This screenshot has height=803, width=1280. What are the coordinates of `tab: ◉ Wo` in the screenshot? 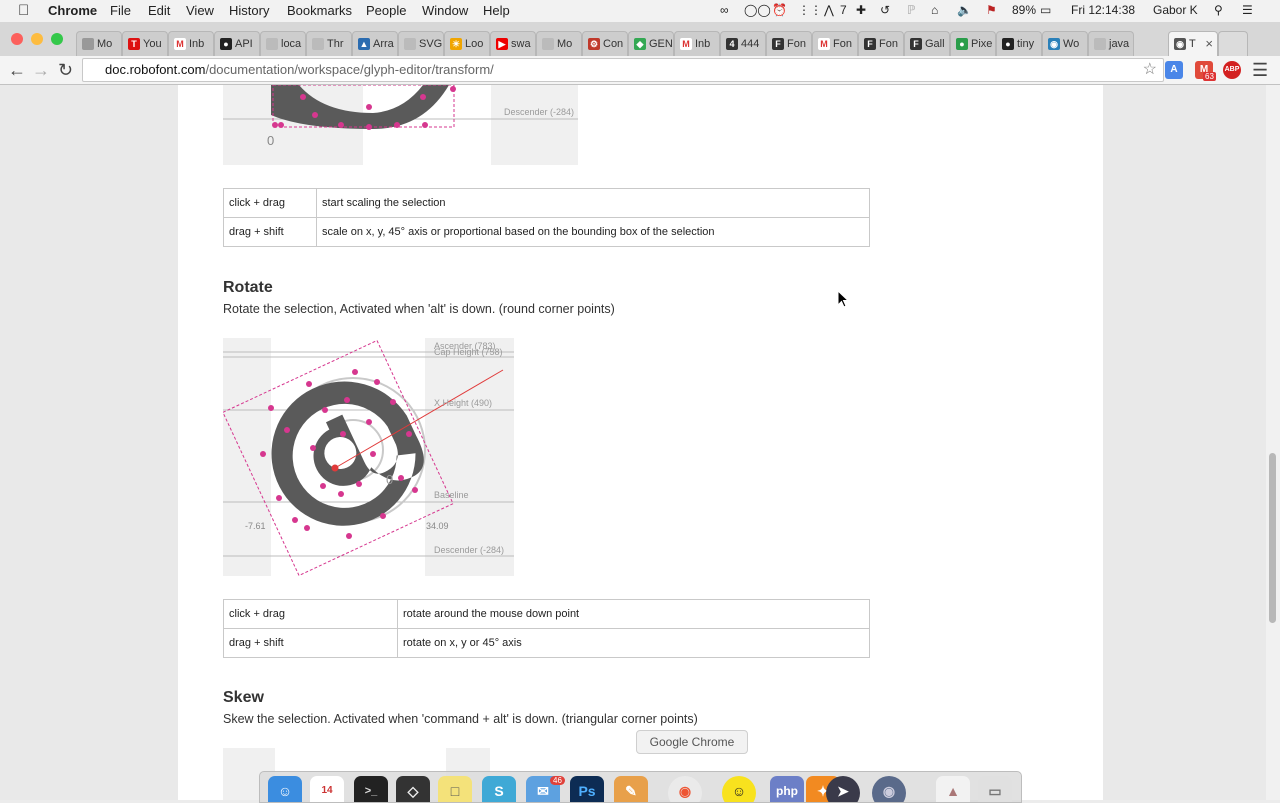 It's located at (1065, 44).